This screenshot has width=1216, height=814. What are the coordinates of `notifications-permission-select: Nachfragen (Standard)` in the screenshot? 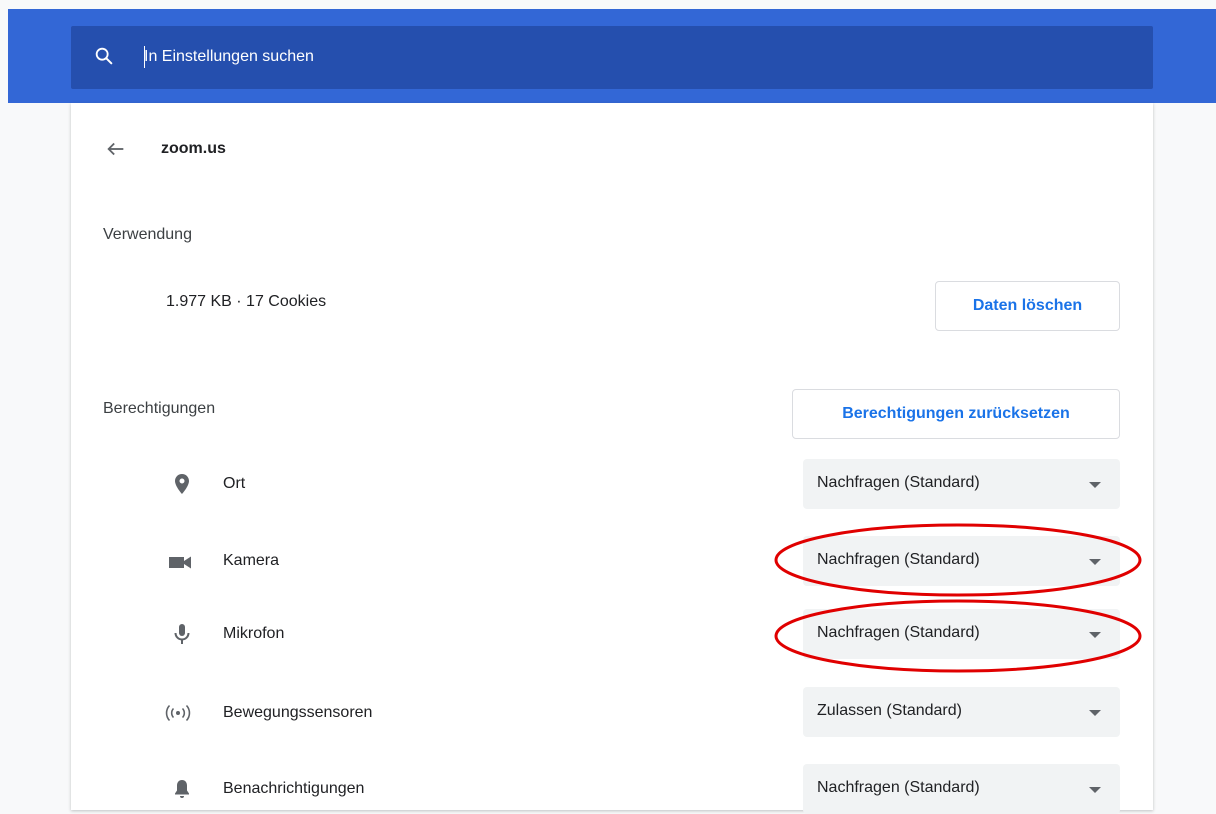 It's located at (961, 789).